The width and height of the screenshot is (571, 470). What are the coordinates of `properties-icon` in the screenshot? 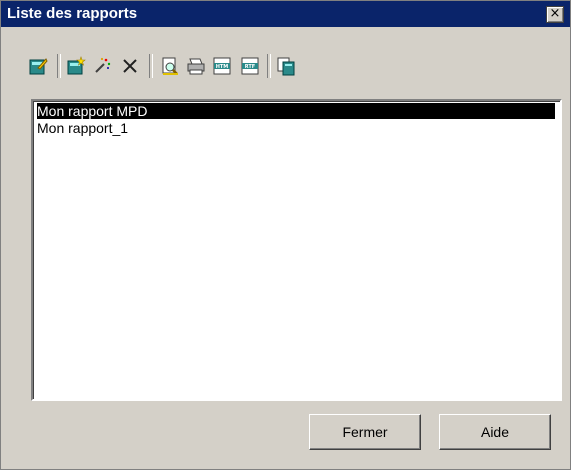 It's located at (38, 66).